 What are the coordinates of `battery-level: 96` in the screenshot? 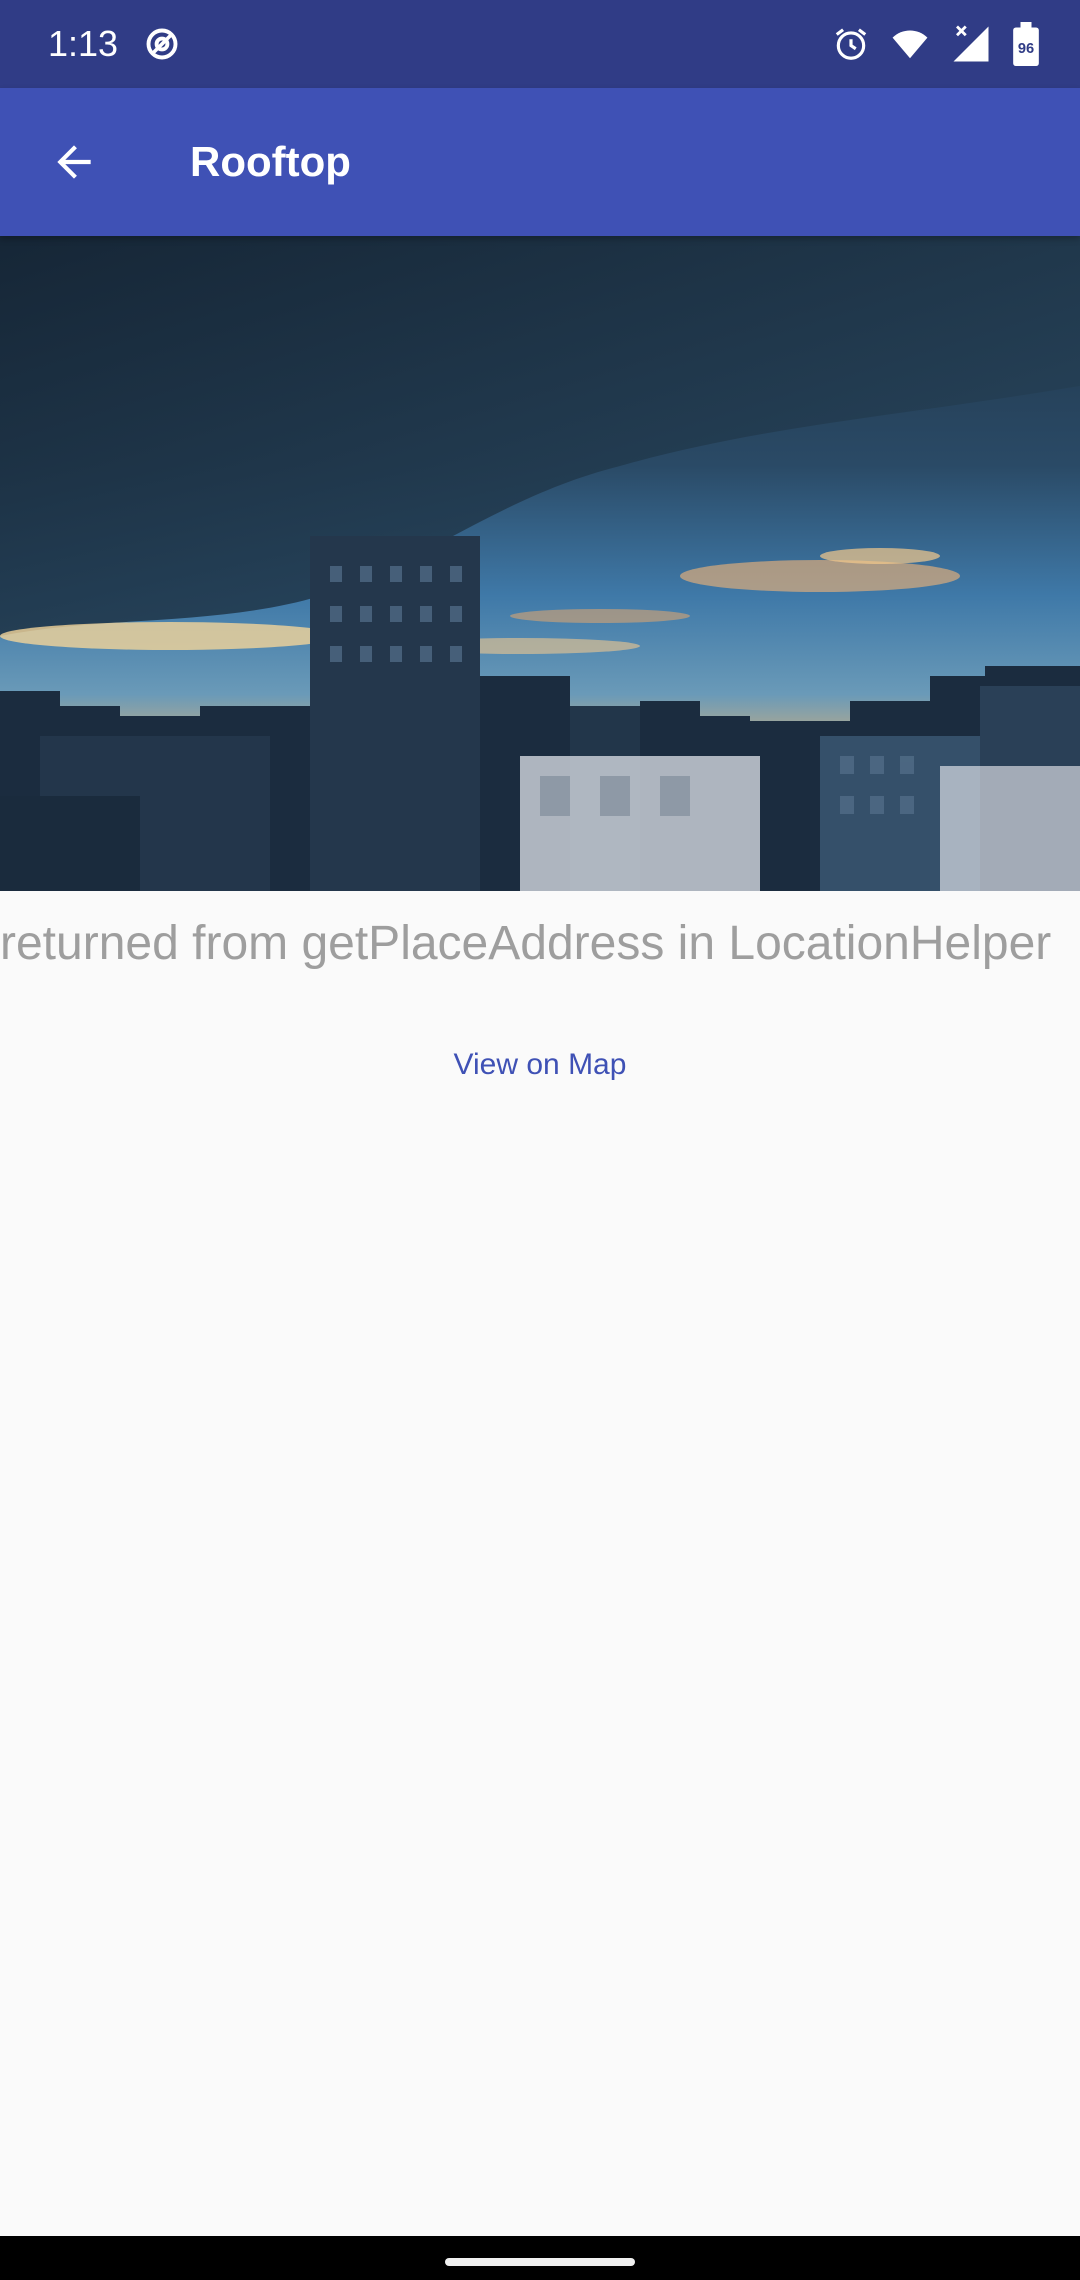 It's located at (1026, 49).